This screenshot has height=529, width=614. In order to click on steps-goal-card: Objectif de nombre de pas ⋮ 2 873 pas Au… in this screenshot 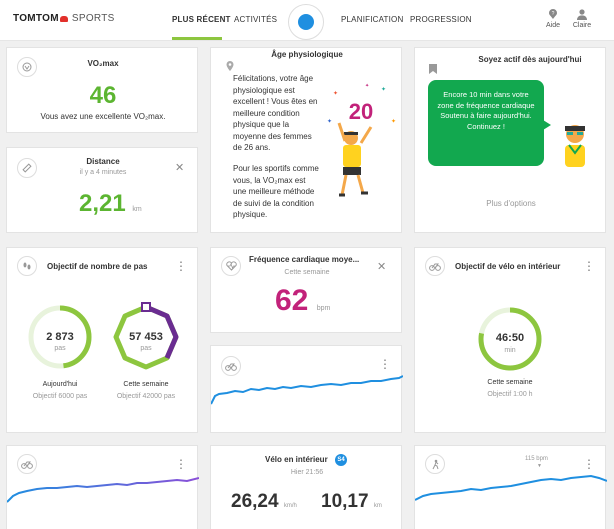, I will do `click(102, 340)`.